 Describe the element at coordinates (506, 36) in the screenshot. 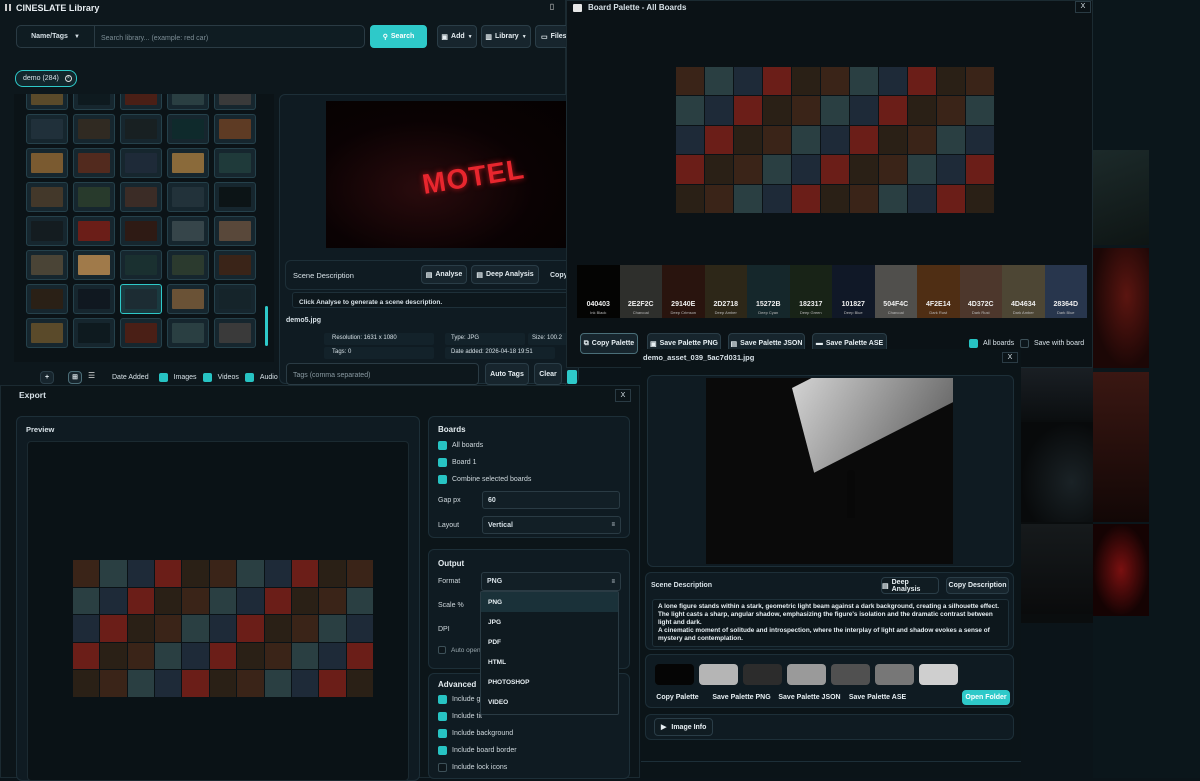

I see `library-menu-button: ▥ Library ▼` at that location.